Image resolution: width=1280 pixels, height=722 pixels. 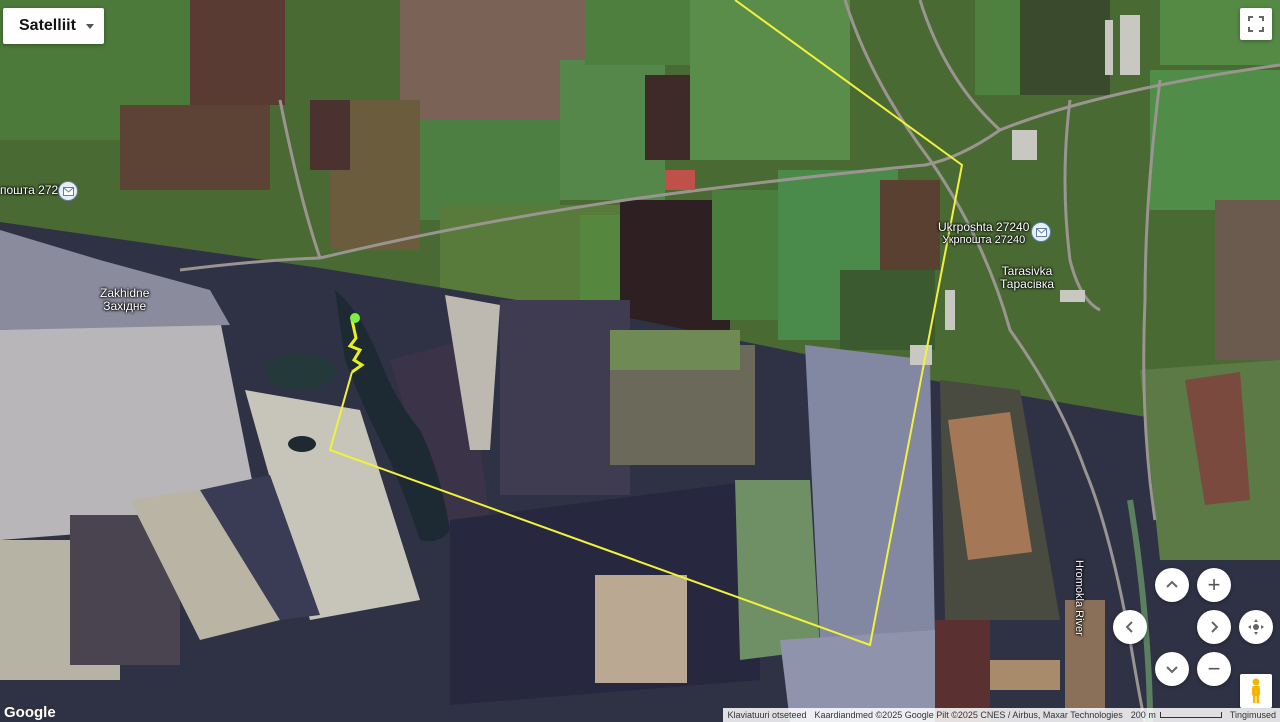 I want to click on place-label-zakhidne: Zakhidne Західне, so click(x=124, y=300).